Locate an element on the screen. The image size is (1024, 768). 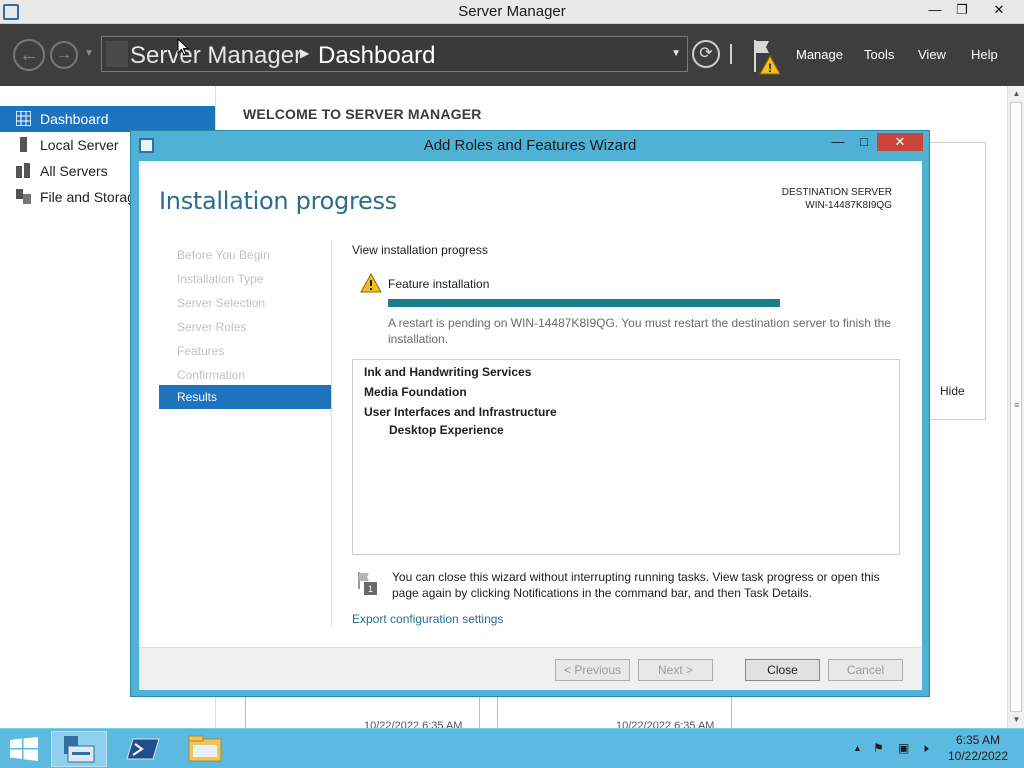
manage-menu: Manage is located at coordinates (819, 54).